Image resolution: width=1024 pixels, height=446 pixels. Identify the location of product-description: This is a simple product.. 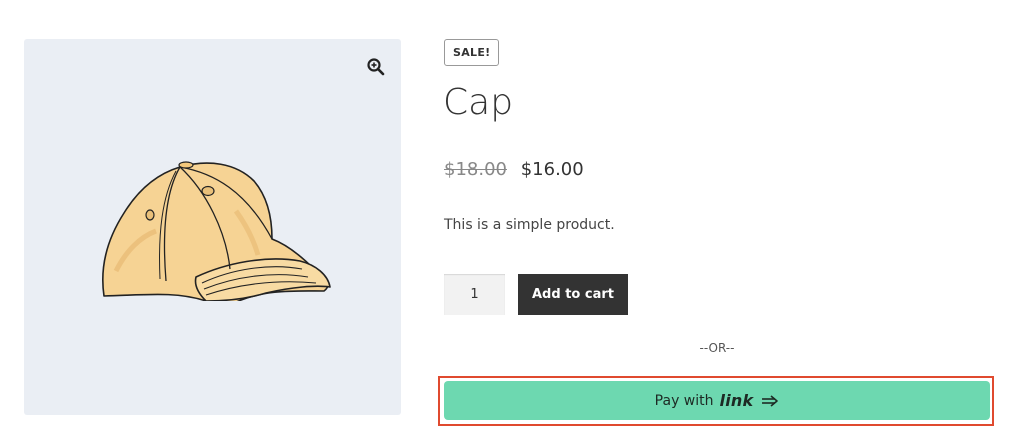
(529, 225).